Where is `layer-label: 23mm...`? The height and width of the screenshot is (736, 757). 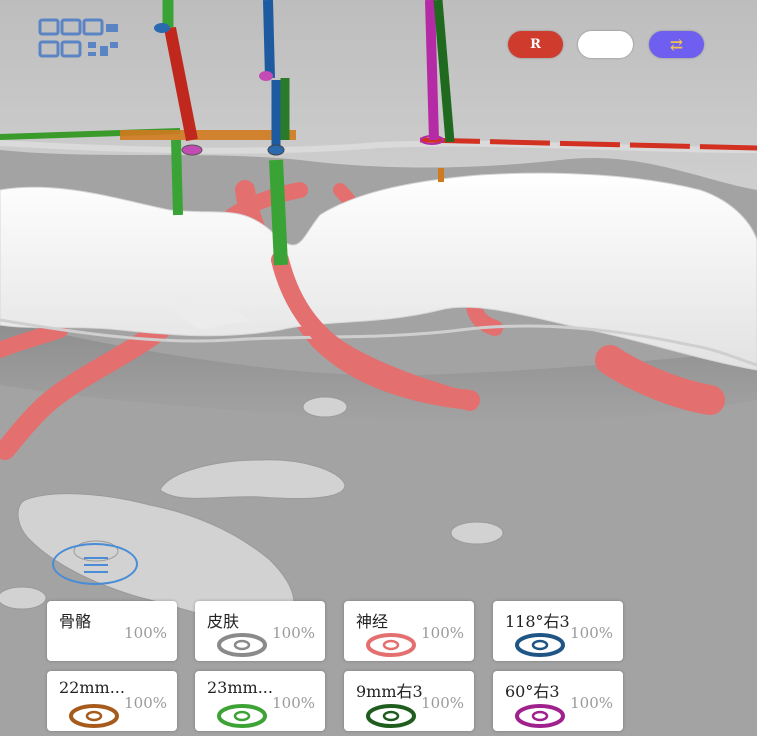
layer-label: 23mm... is located at coordinates (240, 687).